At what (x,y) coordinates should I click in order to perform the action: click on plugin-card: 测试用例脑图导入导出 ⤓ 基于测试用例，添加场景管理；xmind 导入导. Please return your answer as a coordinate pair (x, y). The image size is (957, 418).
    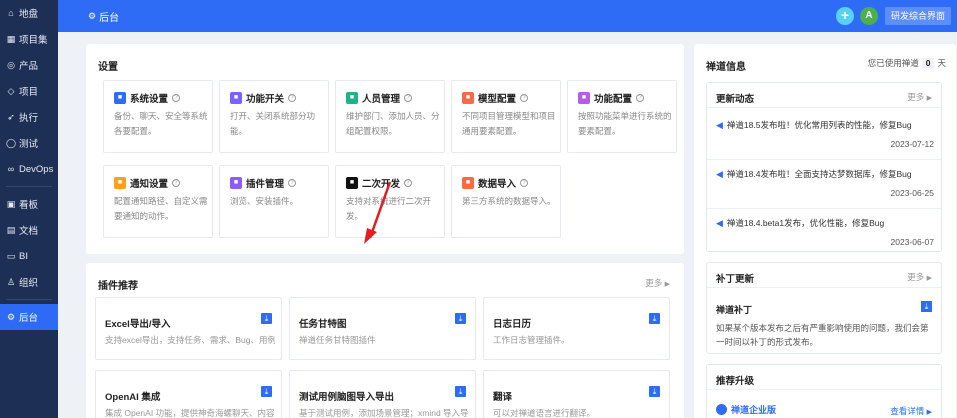
    Looking at the image, I should click on (382, 394).